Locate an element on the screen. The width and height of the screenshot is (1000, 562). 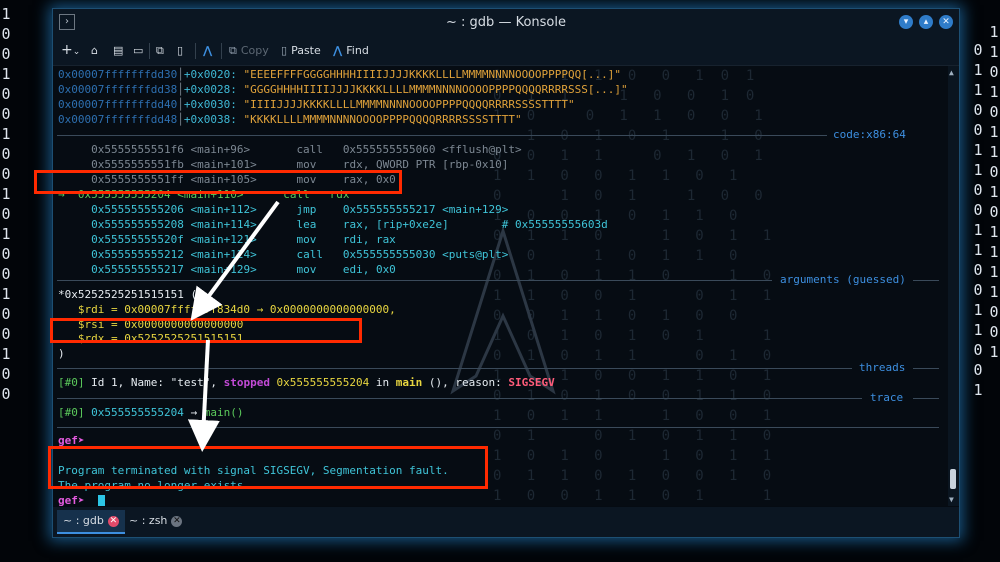
arrow-to-rdx is located at coordinates (235, 260).